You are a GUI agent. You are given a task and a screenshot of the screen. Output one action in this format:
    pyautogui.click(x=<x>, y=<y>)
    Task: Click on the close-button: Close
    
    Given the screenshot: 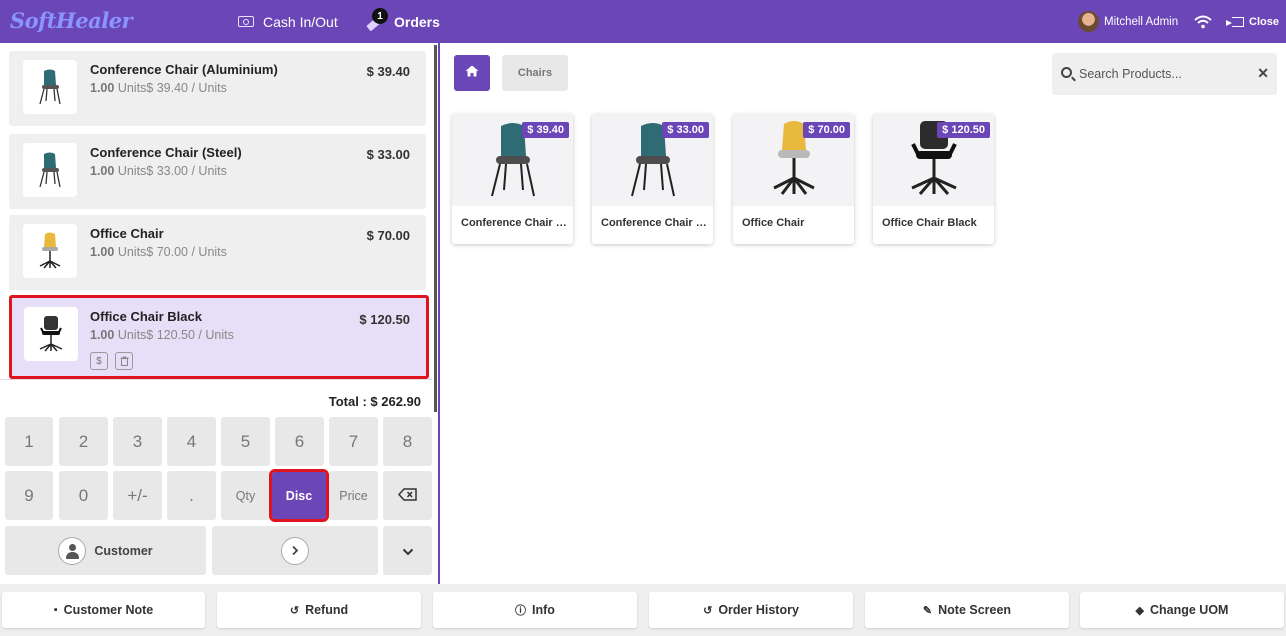 What is the action you would take?
    pyautogui.click(x=1252, y=21)
    